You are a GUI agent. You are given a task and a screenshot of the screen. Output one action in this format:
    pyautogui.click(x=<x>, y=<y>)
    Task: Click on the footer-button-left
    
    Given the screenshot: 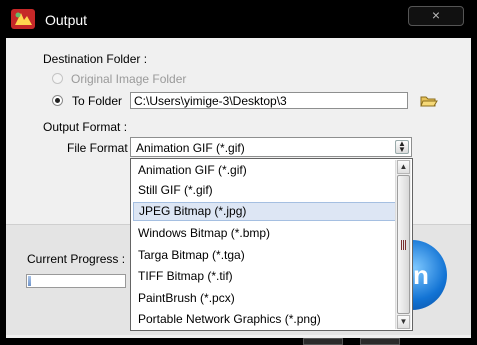 What is the action you would take?
    pyautogui.click(x=323, y=341)
    